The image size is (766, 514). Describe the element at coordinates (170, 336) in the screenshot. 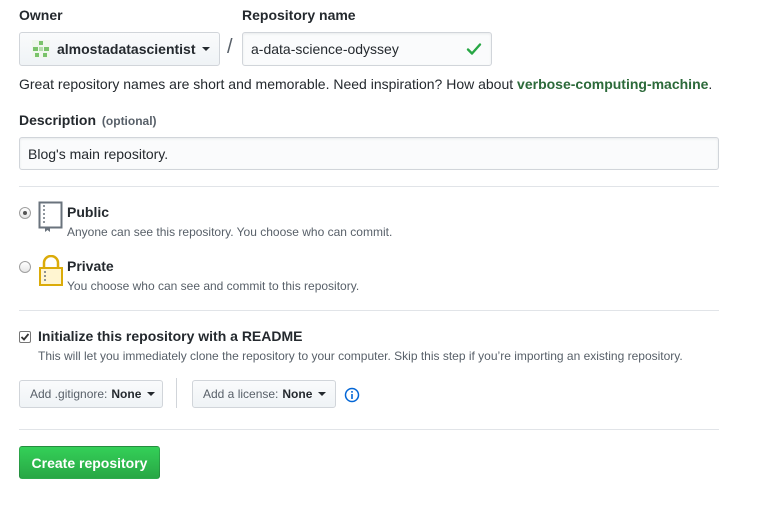

I see `readme-title: Initialize this repository with a README` at that location.